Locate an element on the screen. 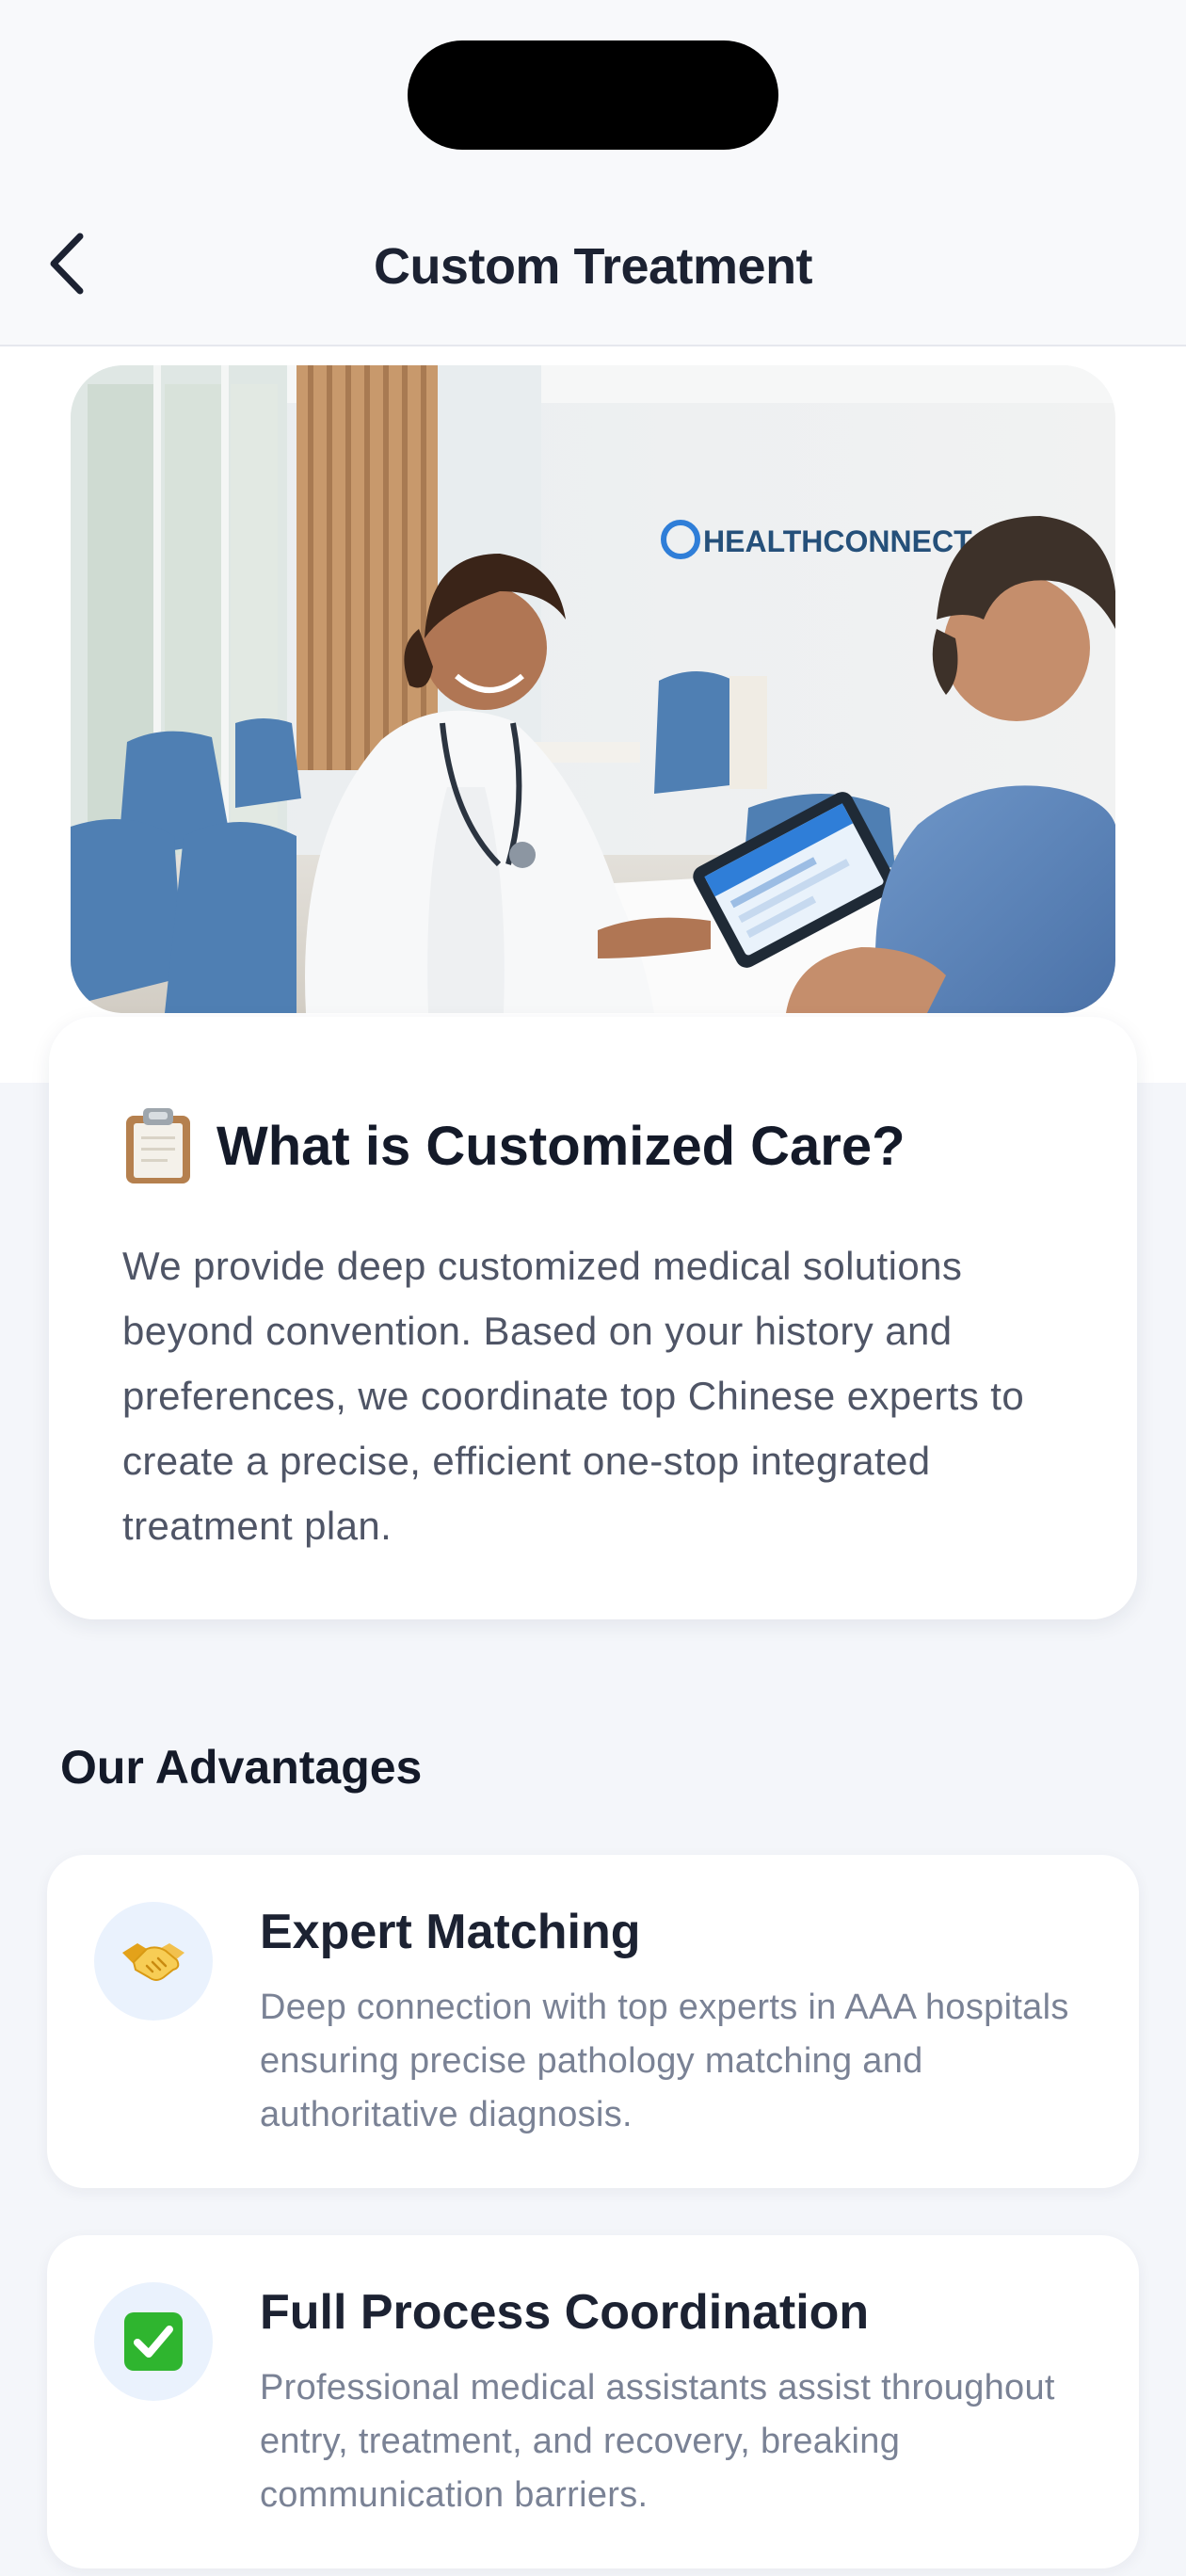  check-mark-icon is located at coordinates (153, 2341).